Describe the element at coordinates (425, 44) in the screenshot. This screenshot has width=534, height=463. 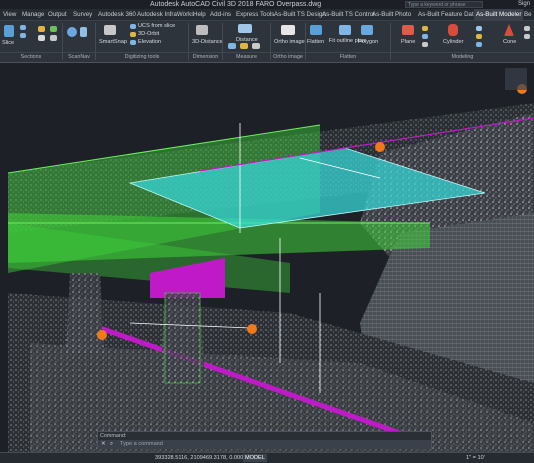
I see `modeling-tool-c-icon` at that location.